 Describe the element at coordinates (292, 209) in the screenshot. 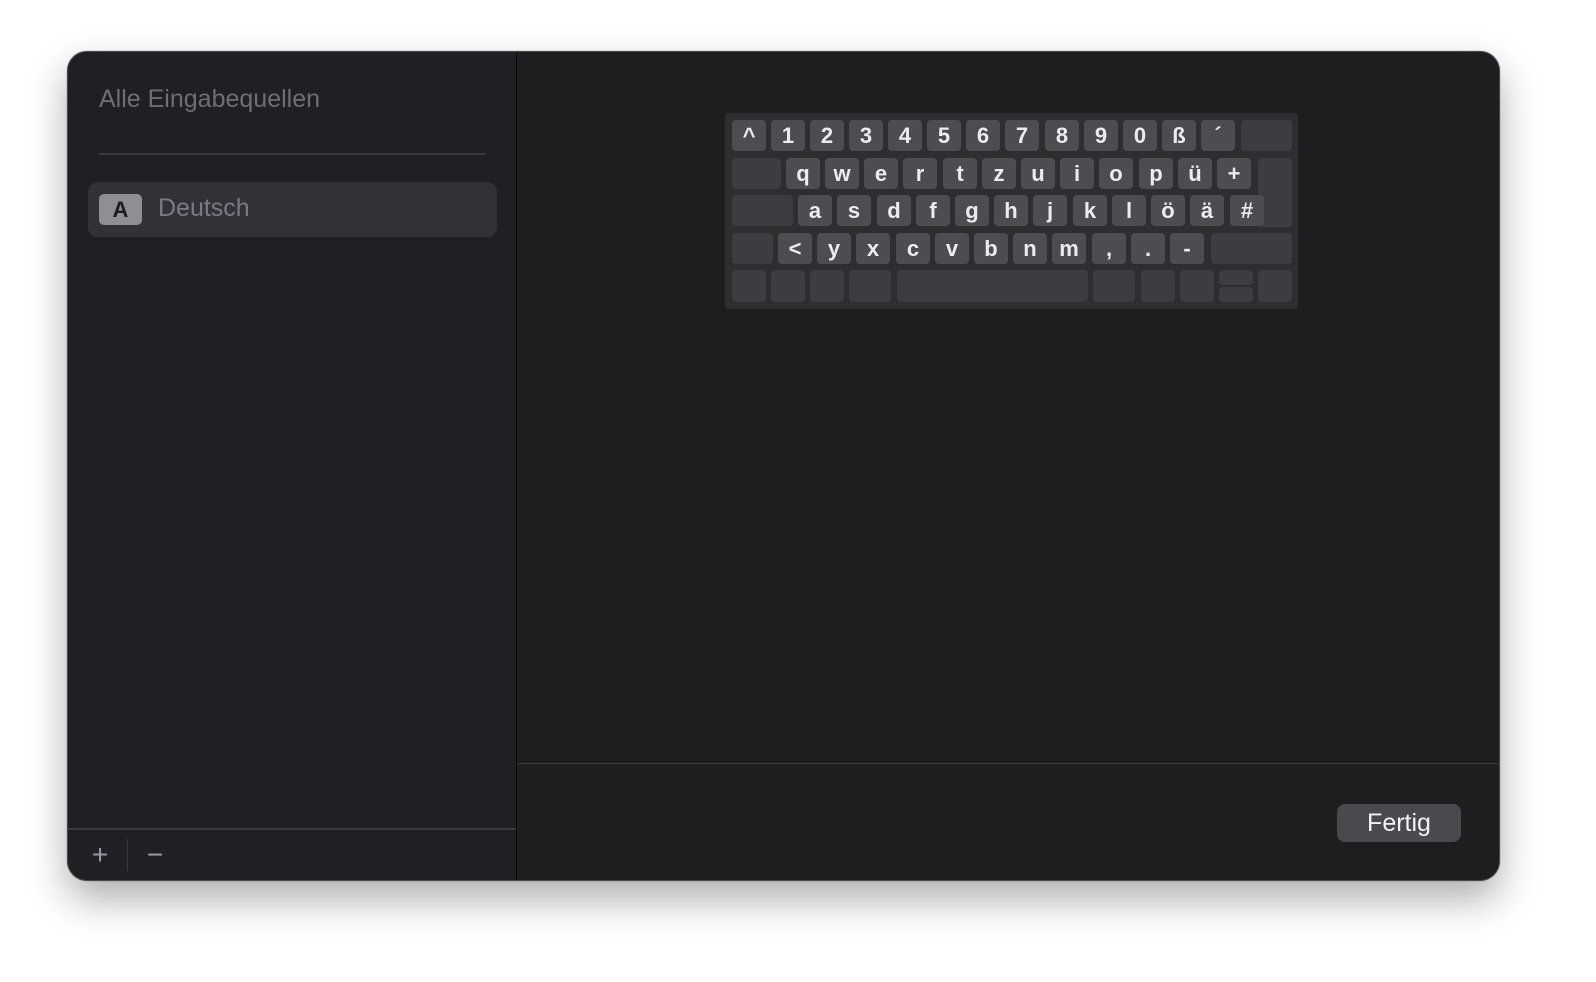

I see `source-item-deutsch: A Deutsch` at that location.